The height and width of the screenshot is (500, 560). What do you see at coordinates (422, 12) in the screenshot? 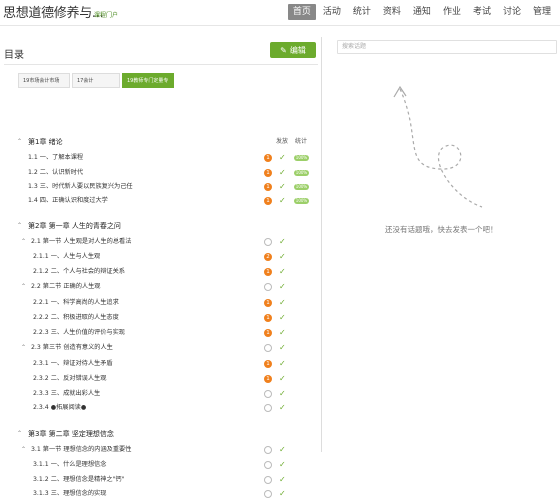
I see `nav-item: 通知` at bounding box center [422, 12].